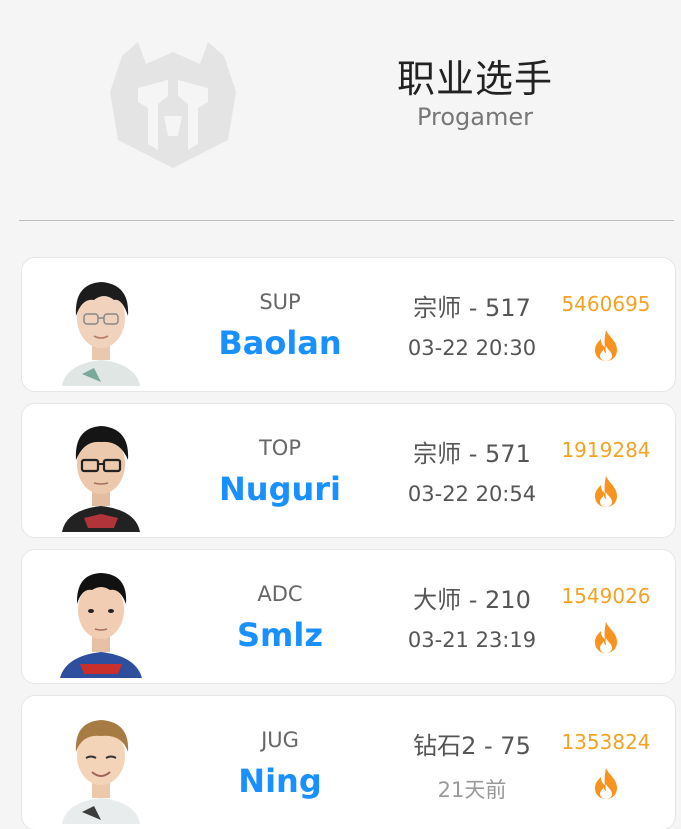 The image size is (681, 829). Describe the element at coordinates (475, 117) in the screenshot. I see `page-subtitle: Progamer` at that location.